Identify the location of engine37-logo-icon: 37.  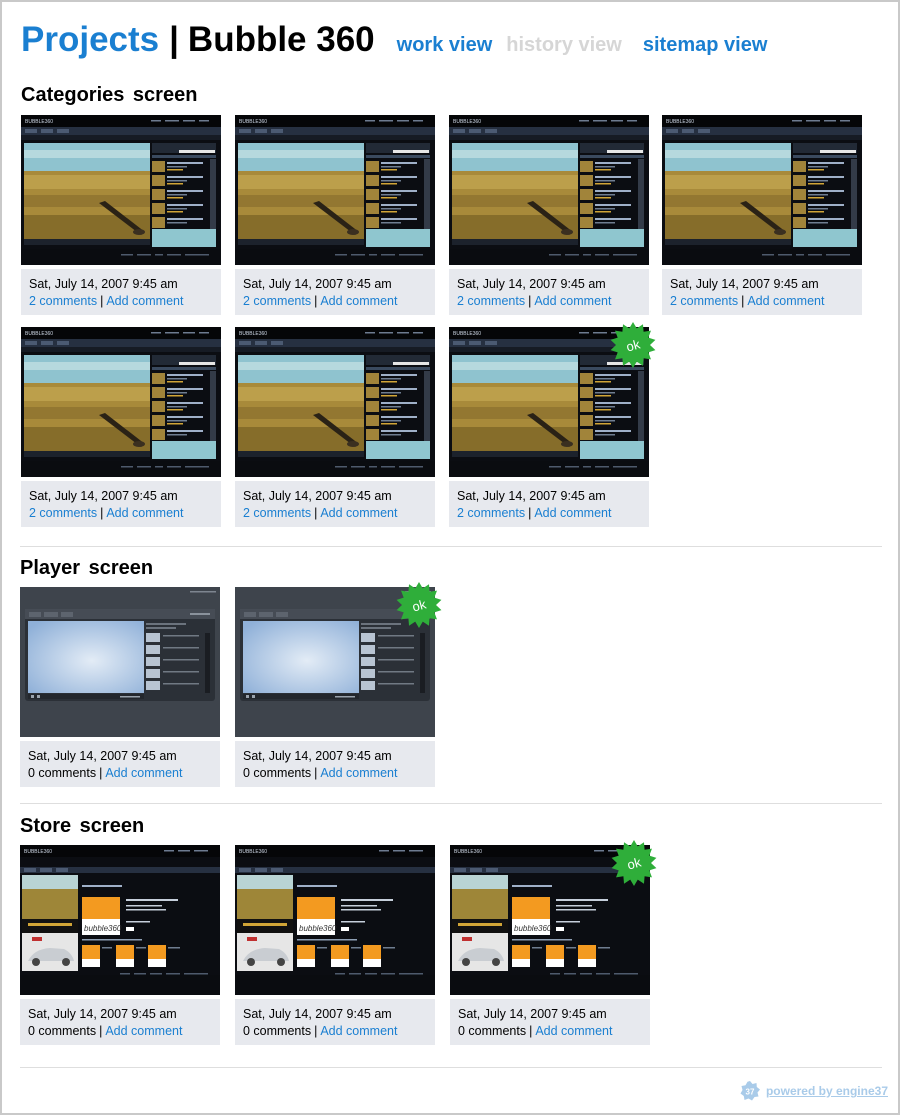
(750, 1091).